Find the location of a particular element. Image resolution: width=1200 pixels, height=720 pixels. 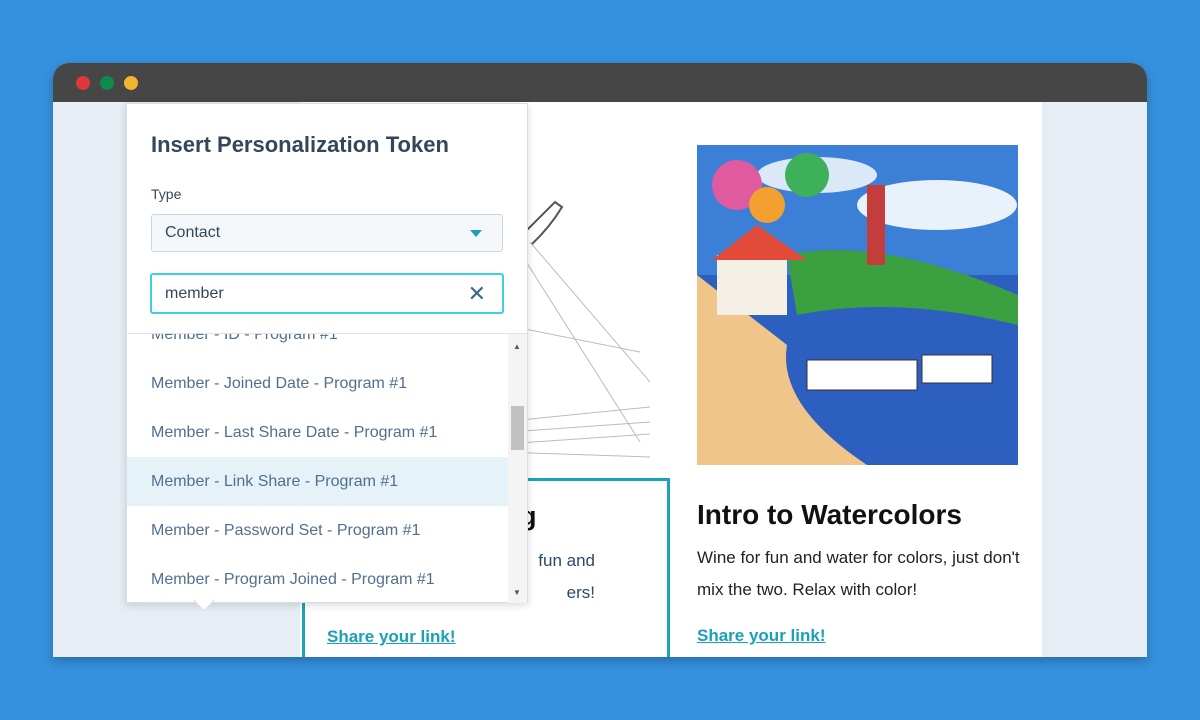

card-text-line: fun and is located at coordinates (566, 560).